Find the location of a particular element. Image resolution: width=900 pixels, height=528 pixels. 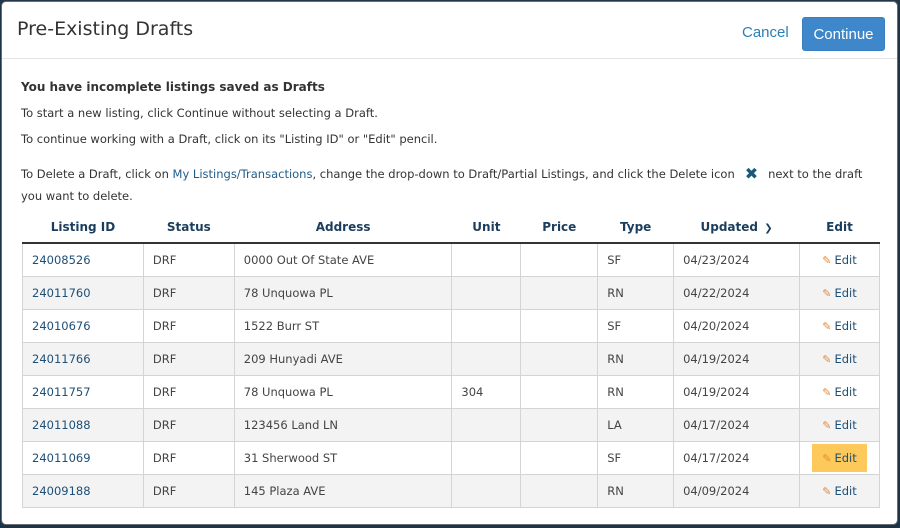

column-header-status: Status is located at coordinates (189, 227).